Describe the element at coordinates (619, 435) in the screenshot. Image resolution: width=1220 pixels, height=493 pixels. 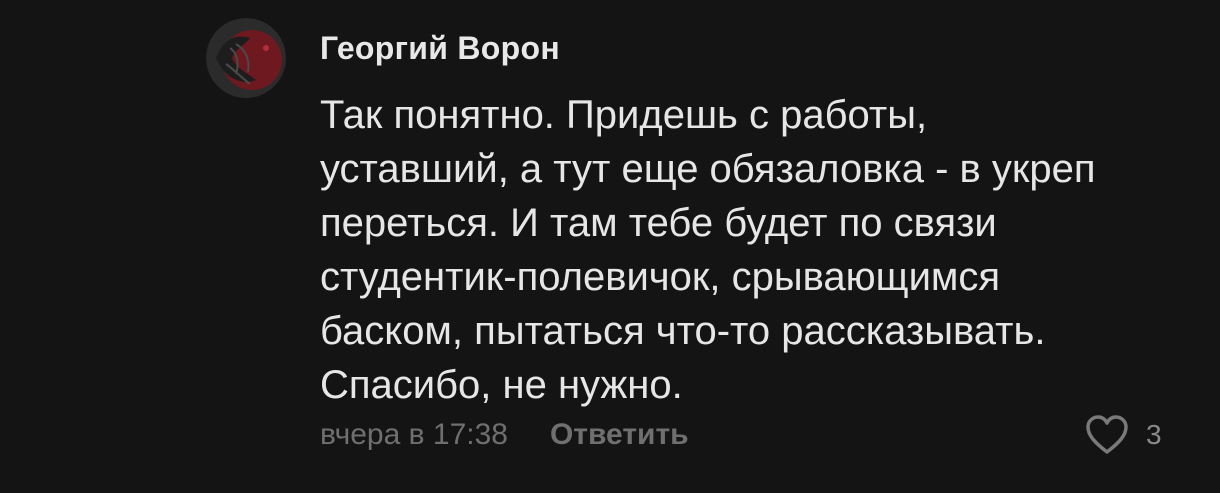
I see `reply-button: Ответить` at that location.